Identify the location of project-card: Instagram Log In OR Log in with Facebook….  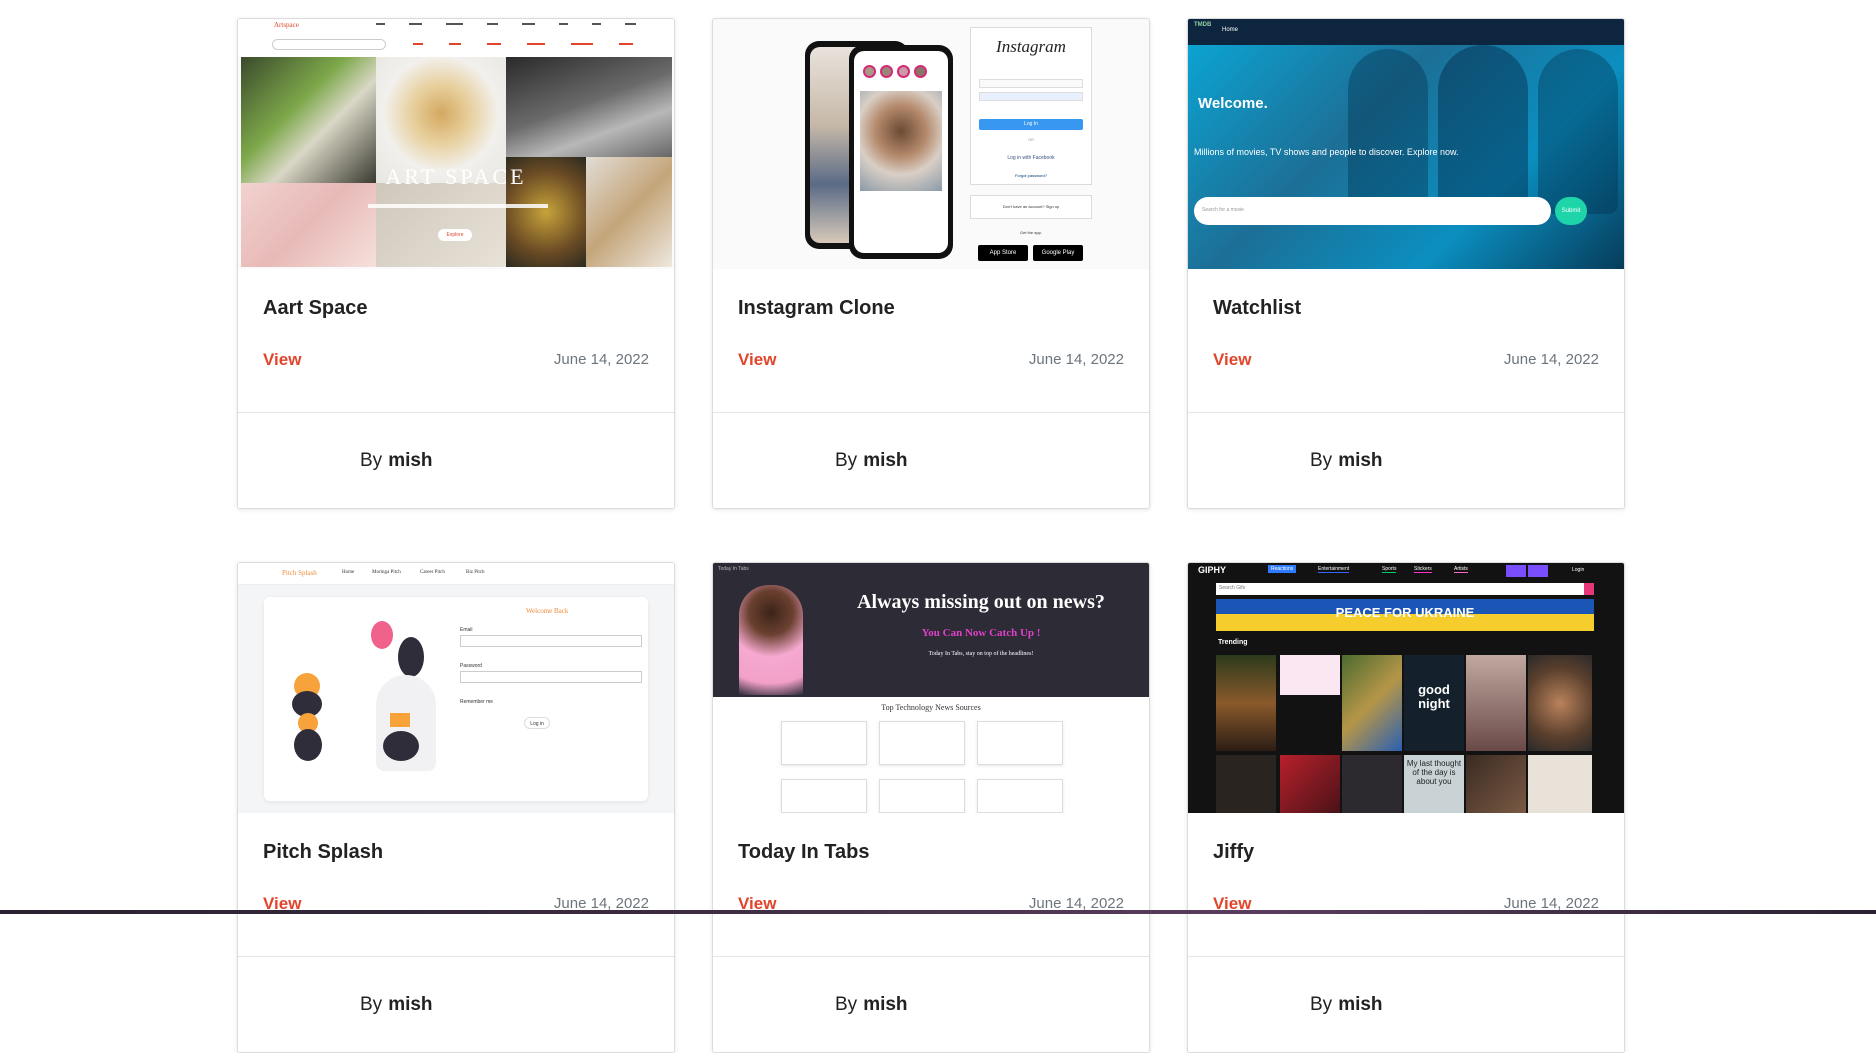
(931, 263).